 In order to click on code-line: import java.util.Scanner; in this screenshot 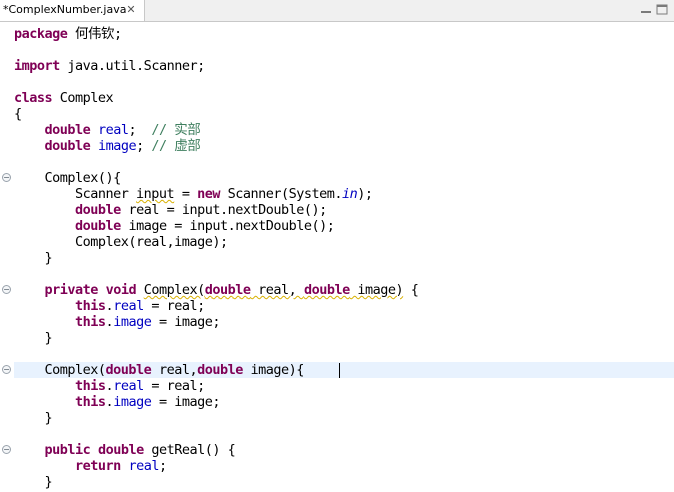, I will do `click(109, 66)`.